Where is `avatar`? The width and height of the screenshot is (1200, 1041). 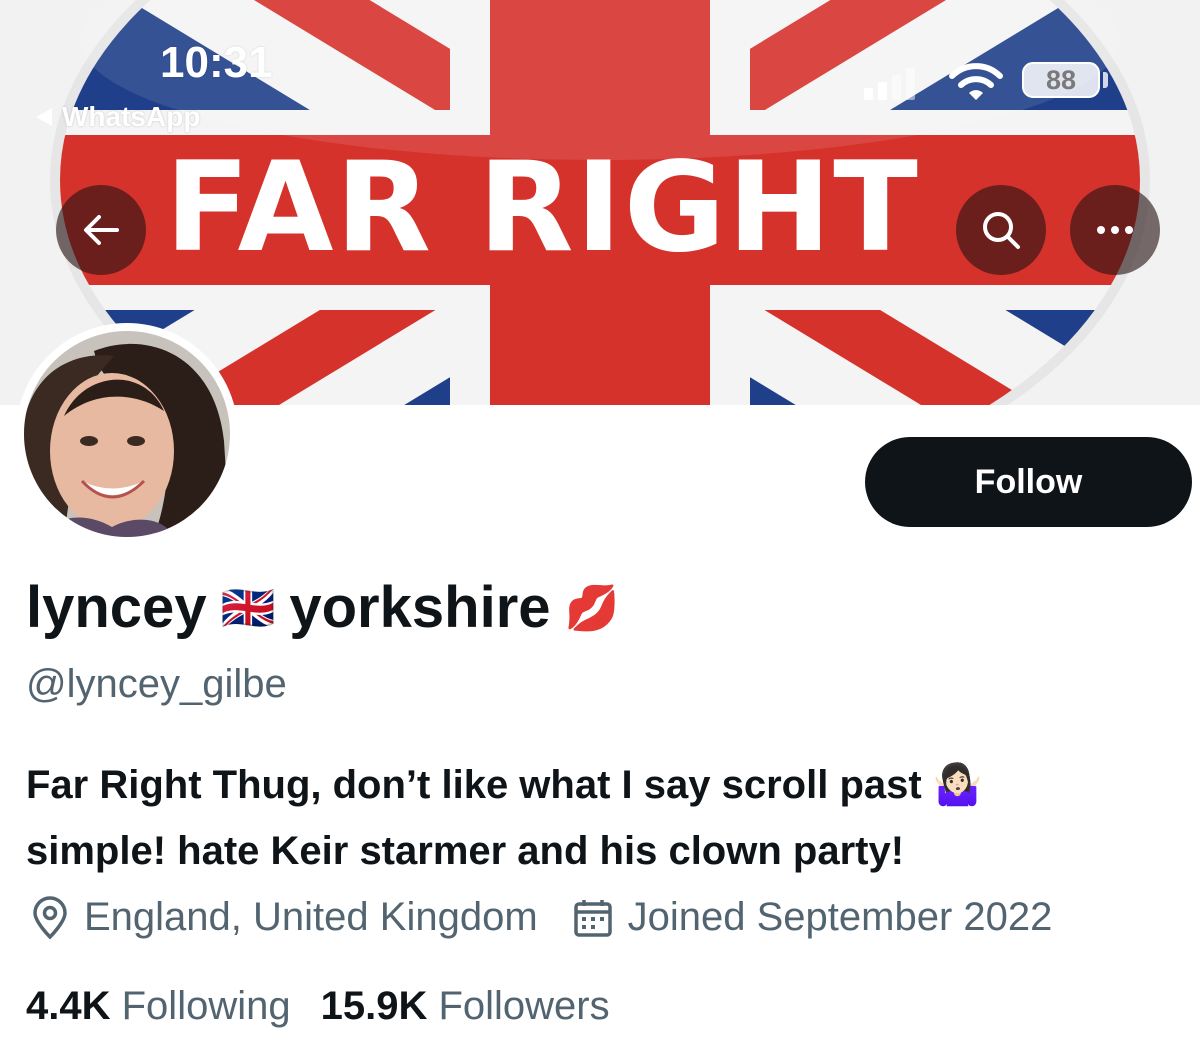
avatar is located at coordinates (127, 434).